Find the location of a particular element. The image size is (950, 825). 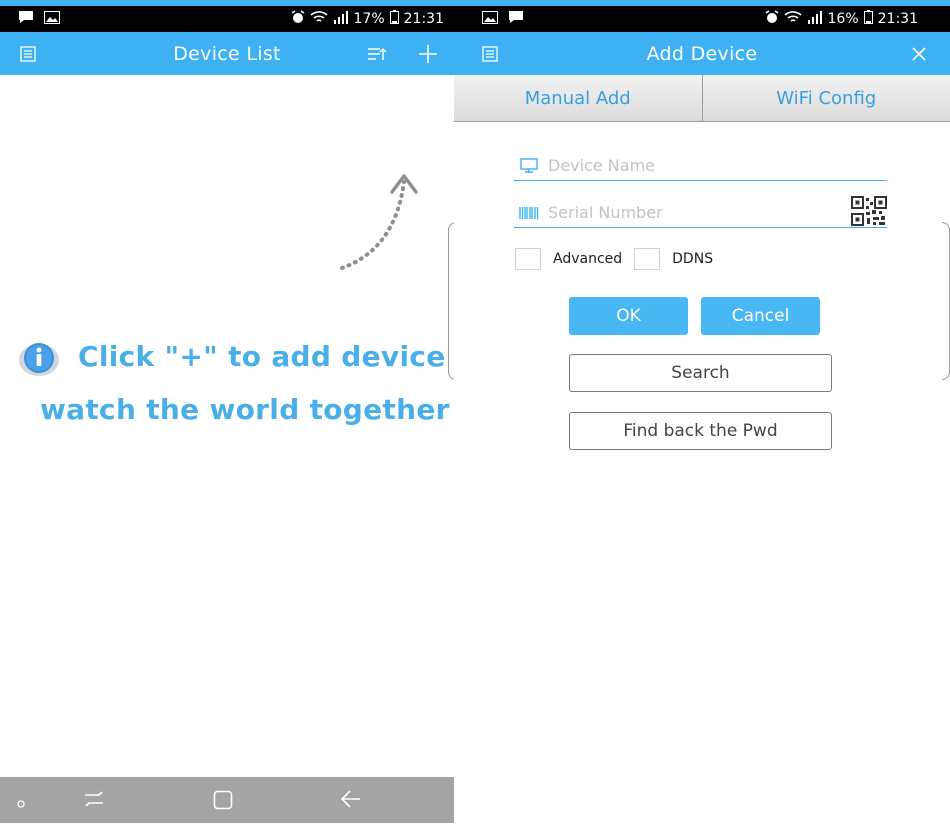

page-title: Add Device is located at coordinates (702, 53).